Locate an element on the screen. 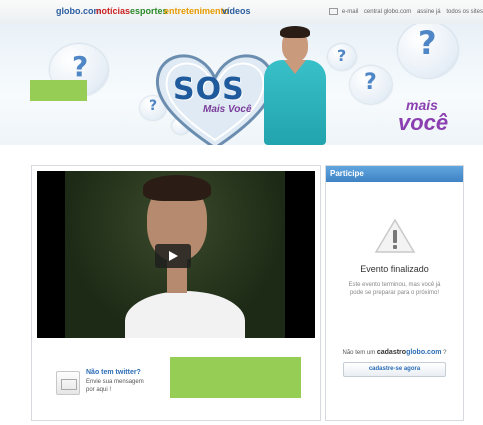  link-email: e-mail is located at coordinates (350, 12).